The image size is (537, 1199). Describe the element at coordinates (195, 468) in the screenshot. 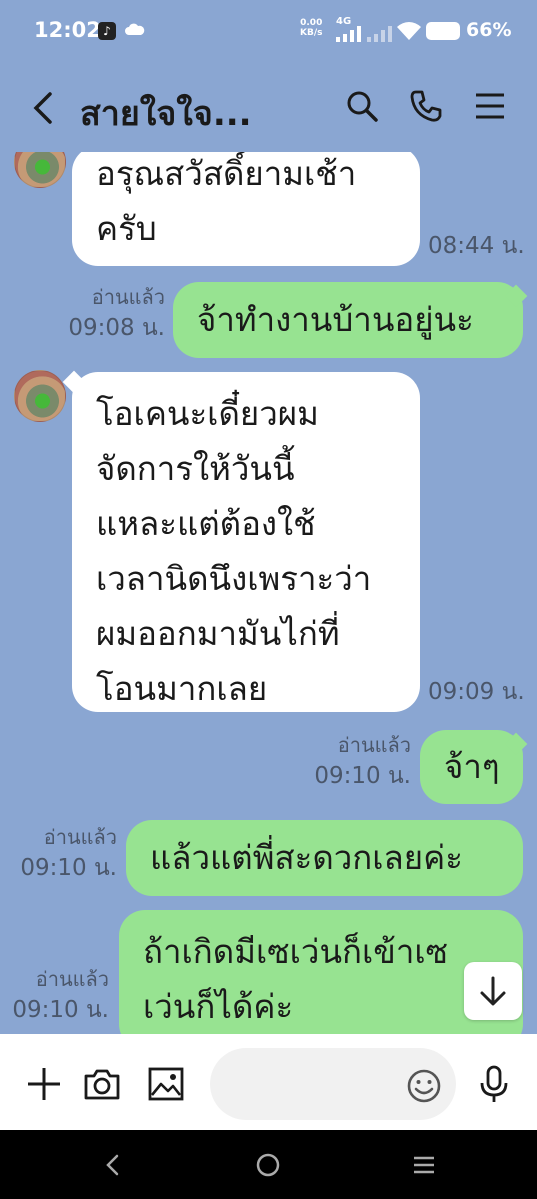

I see `message-text: จัดการให้วันนี้` at that location.